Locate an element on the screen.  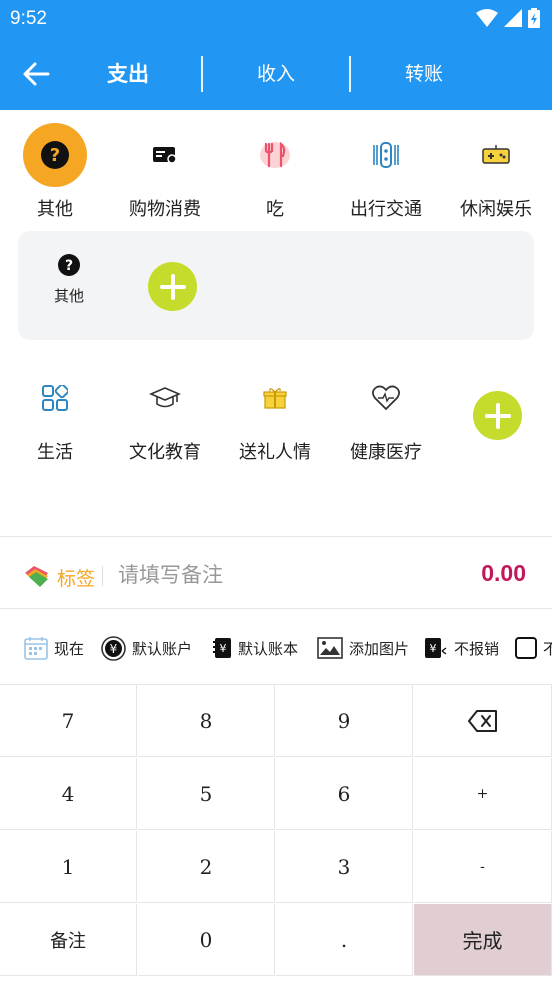
key-9: 9 is located at coordinates (344, 721).